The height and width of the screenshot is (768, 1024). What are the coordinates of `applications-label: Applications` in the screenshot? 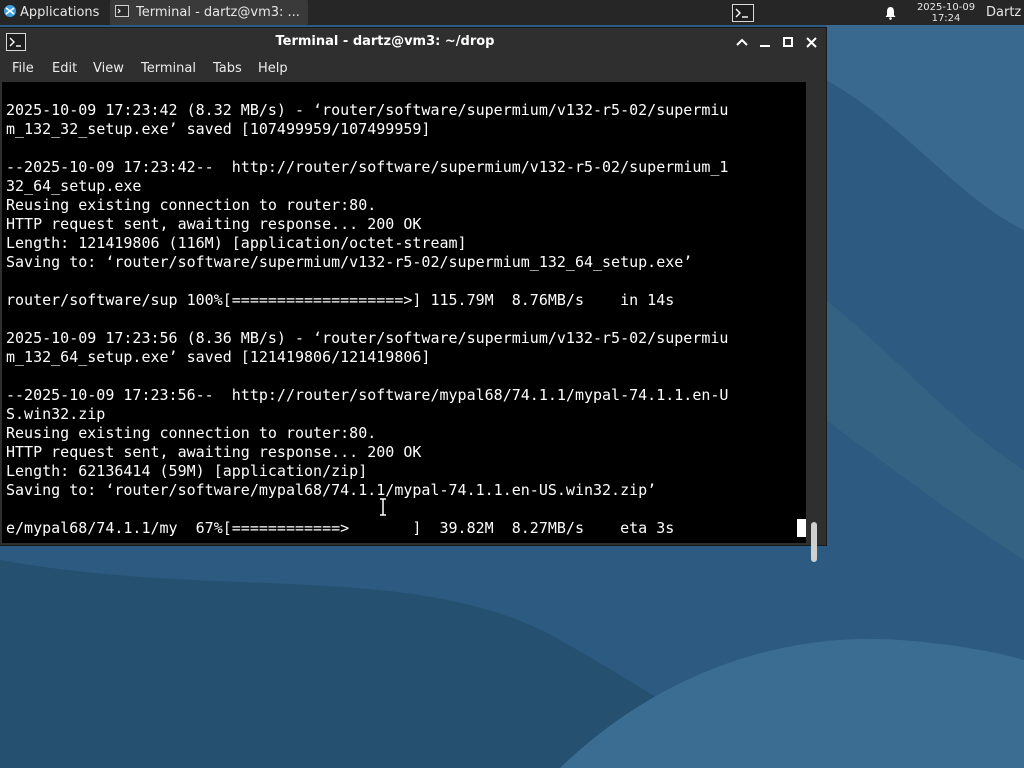 It's located at (60, 12).